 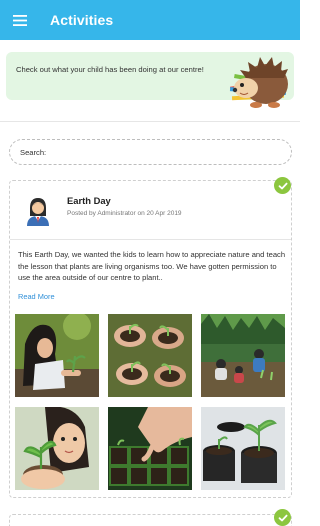 I want to click on read-more-link: Read More, so click(x=36, y=296).